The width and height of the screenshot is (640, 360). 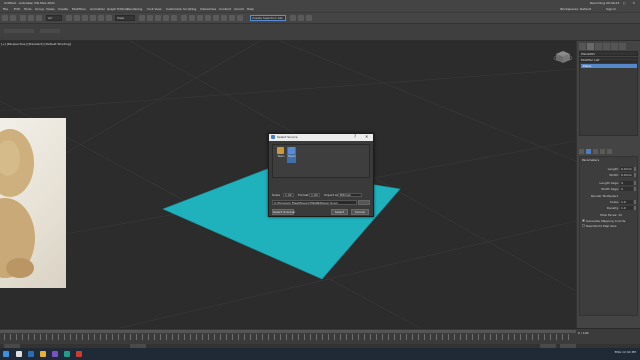 I want to click on menu-item-civil-view: Civil View, so click(x=154, y=9).